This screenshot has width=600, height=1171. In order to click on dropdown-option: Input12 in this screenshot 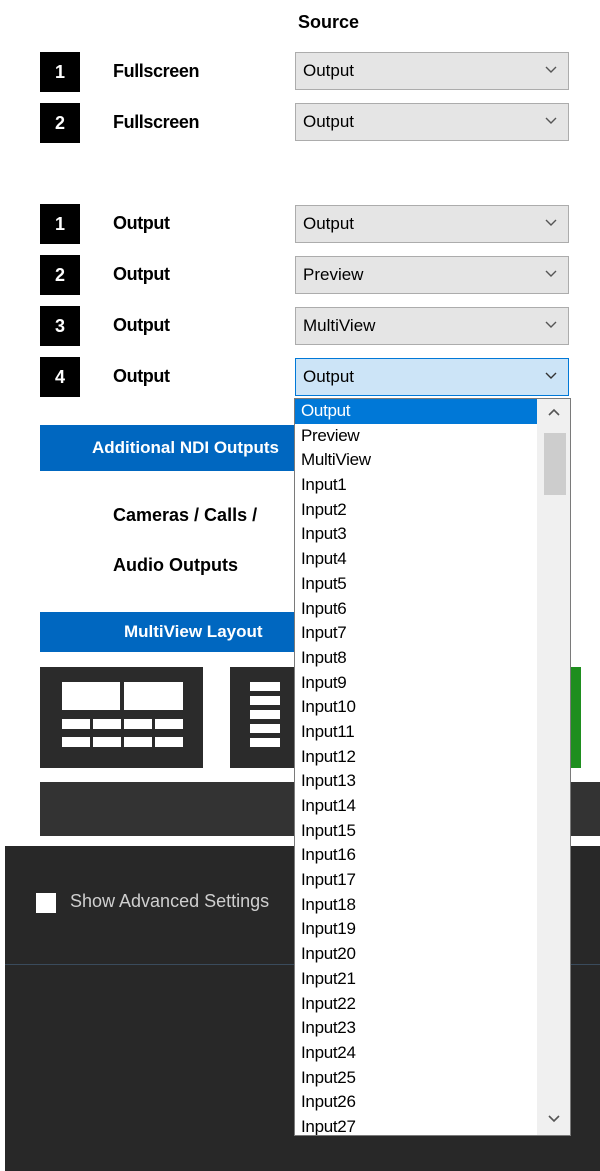, I will do `click(416, 757)`.